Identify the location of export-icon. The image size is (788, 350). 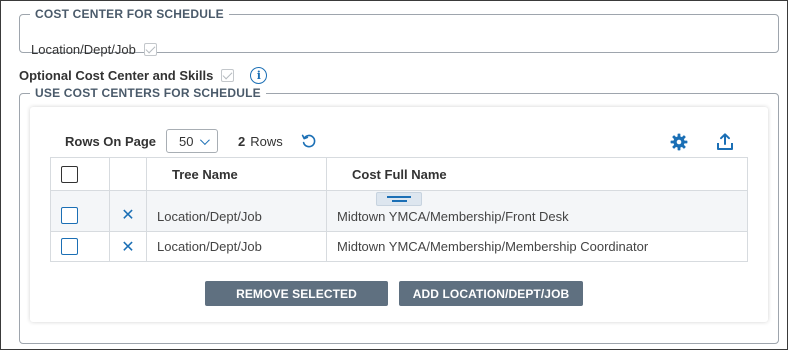
(725, 142).